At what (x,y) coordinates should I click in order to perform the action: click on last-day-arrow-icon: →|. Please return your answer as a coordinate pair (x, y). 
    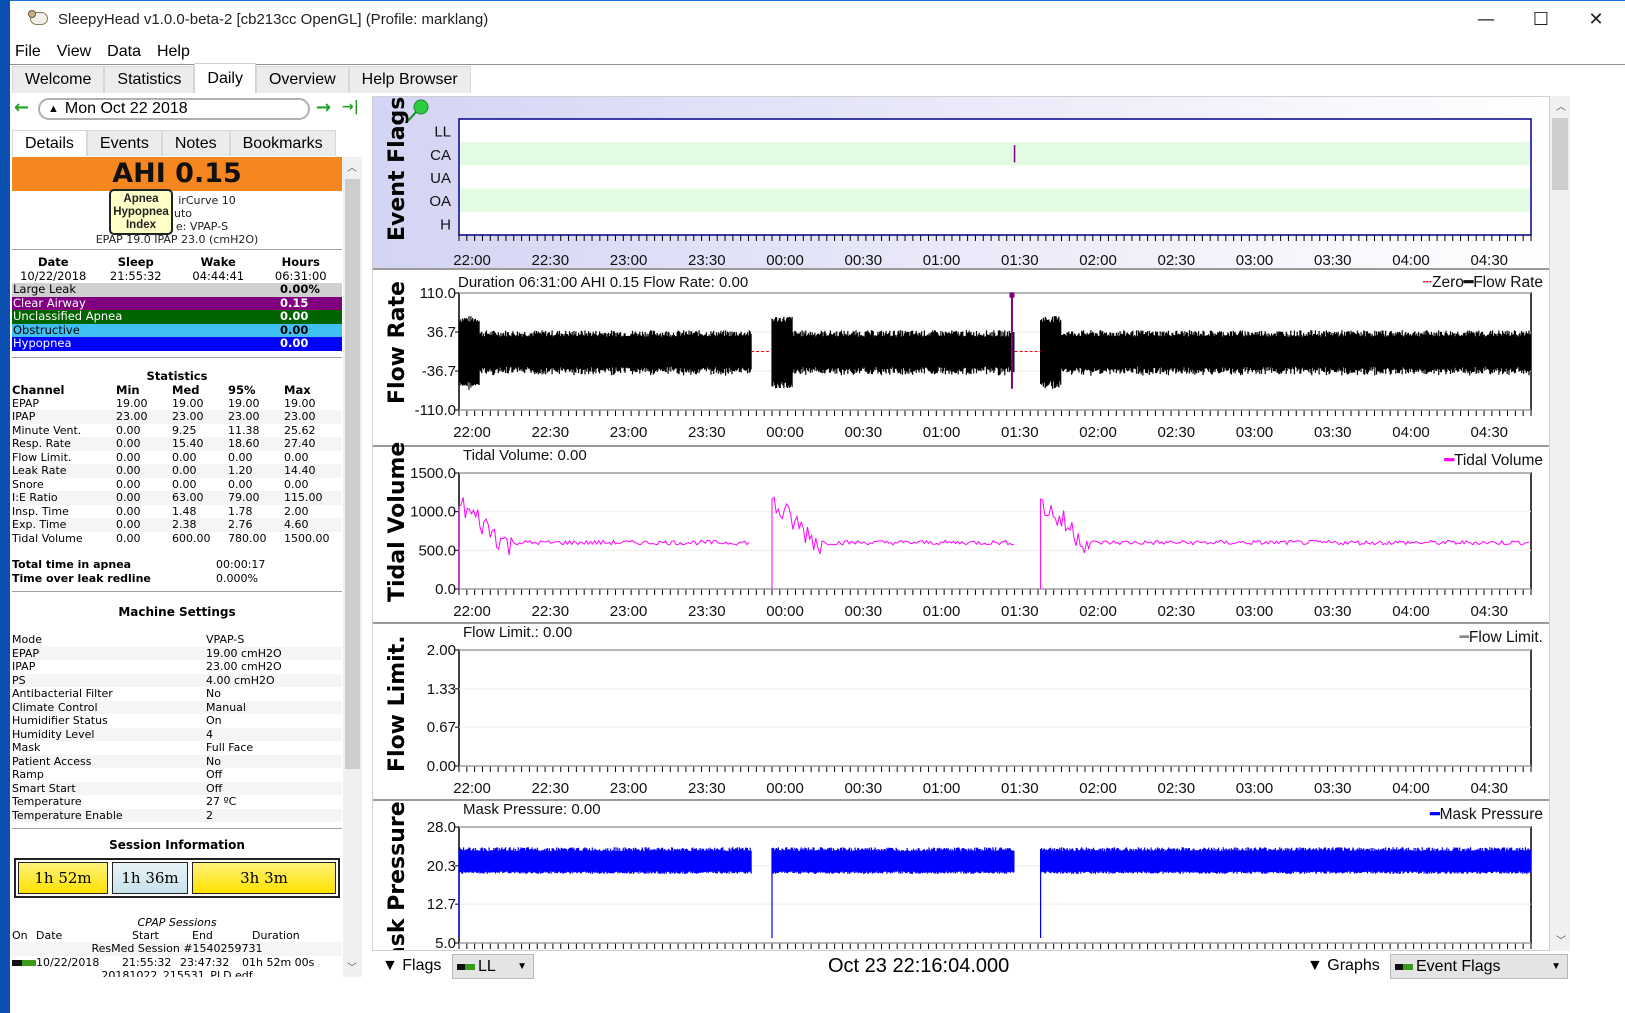
    Looking at the image, I should click on (350, 107).